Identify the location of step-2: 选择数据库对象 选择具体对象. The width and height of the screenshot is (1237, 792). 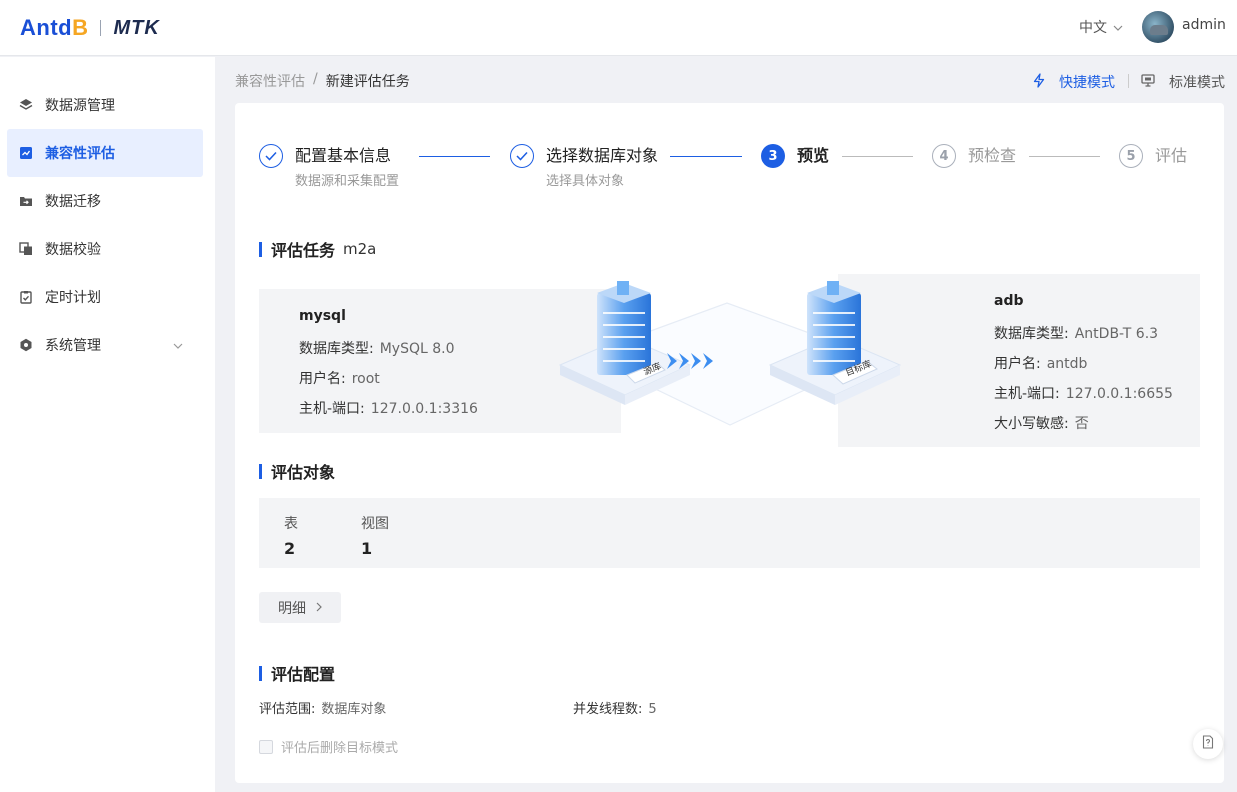
(584, 166).